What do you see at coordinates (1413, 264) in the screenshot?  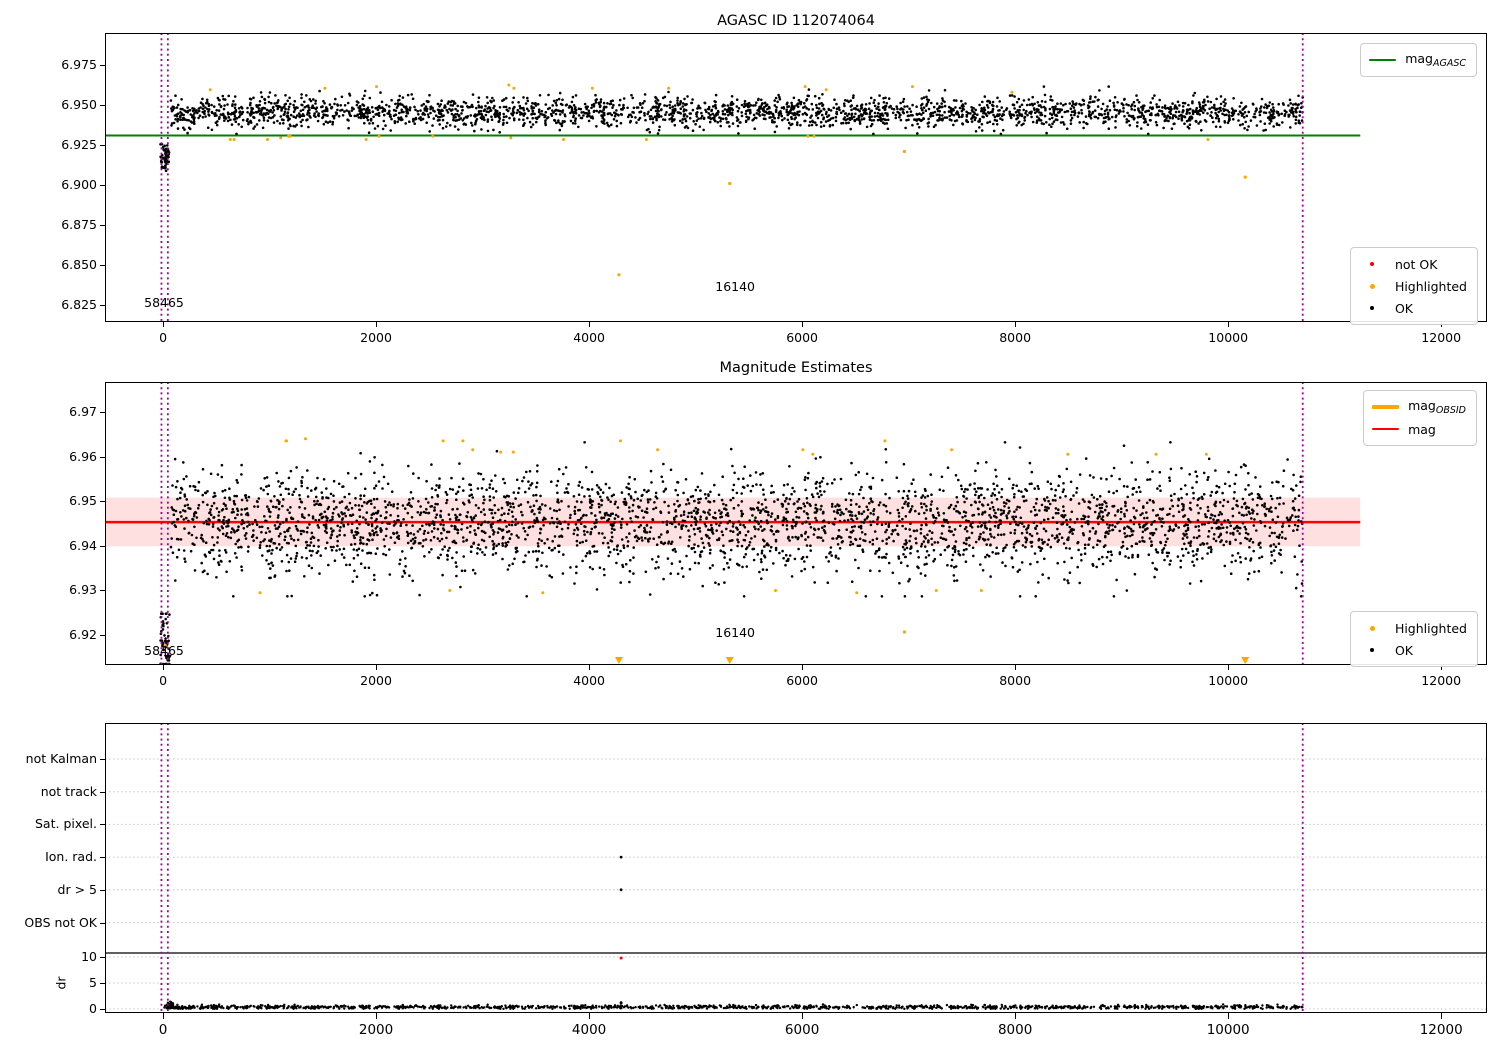 I see `legend-item: not OK` at bounding box center [1413, 264].